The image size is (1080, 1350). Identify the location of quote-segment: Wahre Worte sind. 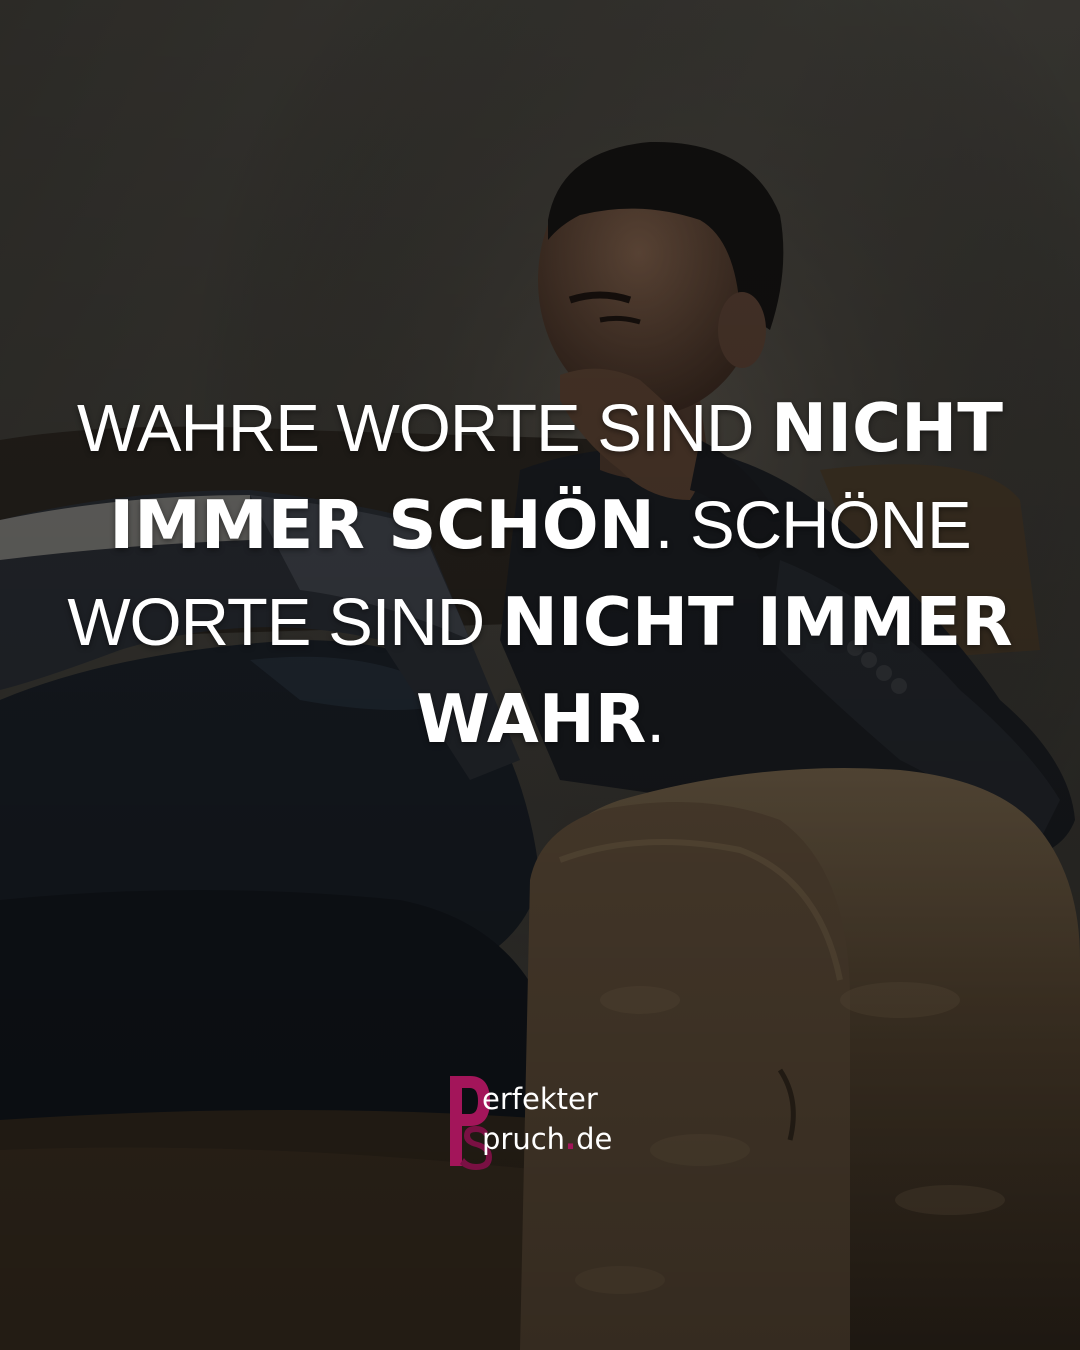
(424, 428).